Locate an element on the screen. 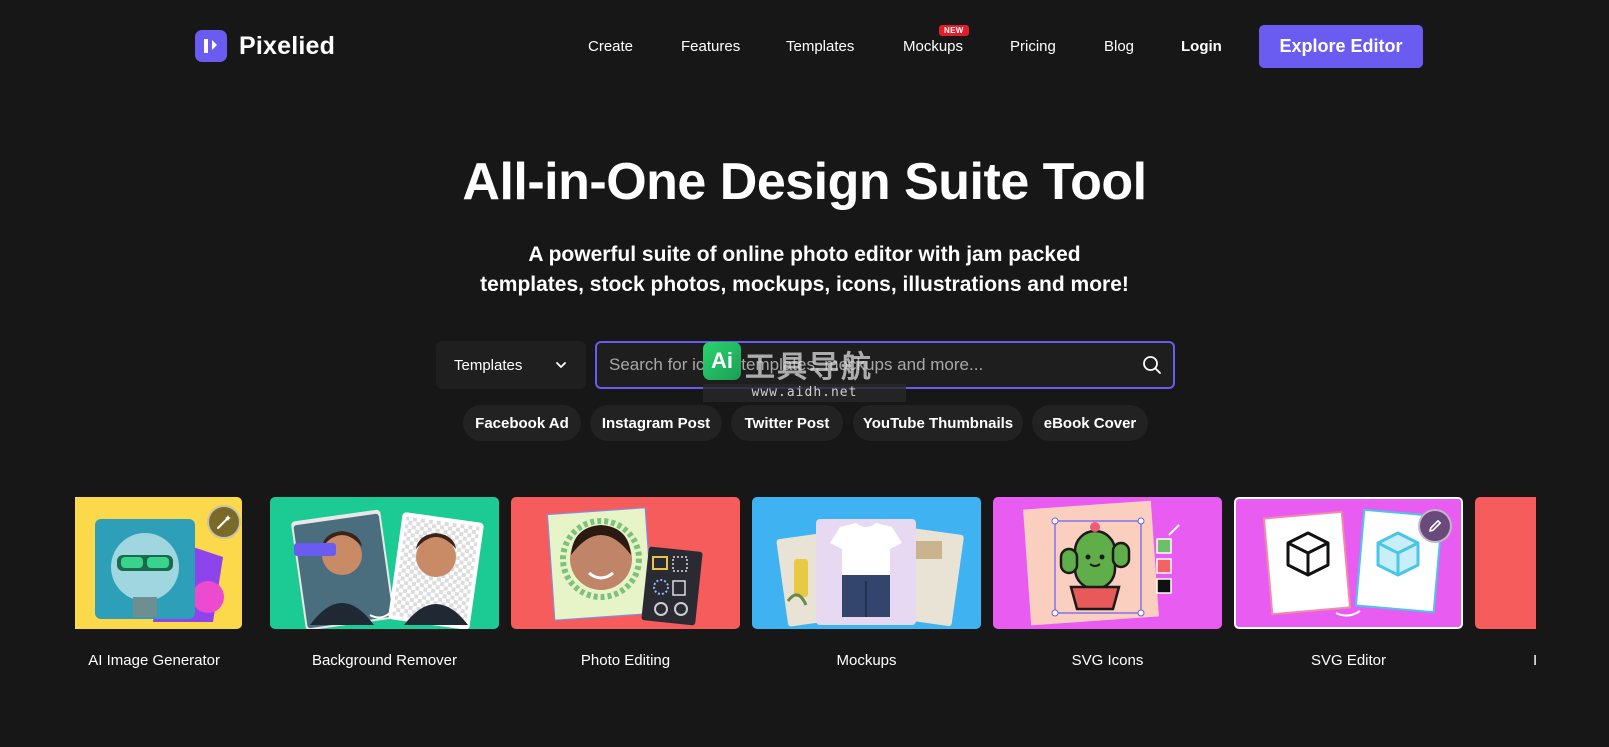 The width and height of the screenshot is (1609, 747). card-svg-editor-label: SVG Editor is located at coordinates (1348, 660).